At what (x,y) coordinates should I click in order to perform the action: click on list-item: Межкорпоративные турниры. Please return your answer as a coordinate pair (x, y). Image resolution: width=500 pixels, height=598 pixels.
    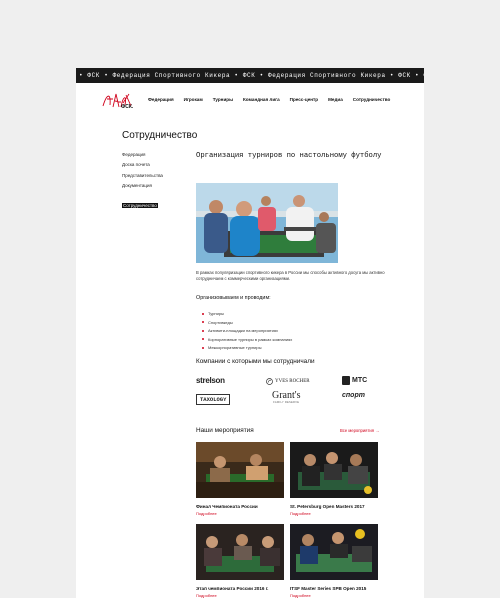
    Looking at the image, I should click on (246, 347).